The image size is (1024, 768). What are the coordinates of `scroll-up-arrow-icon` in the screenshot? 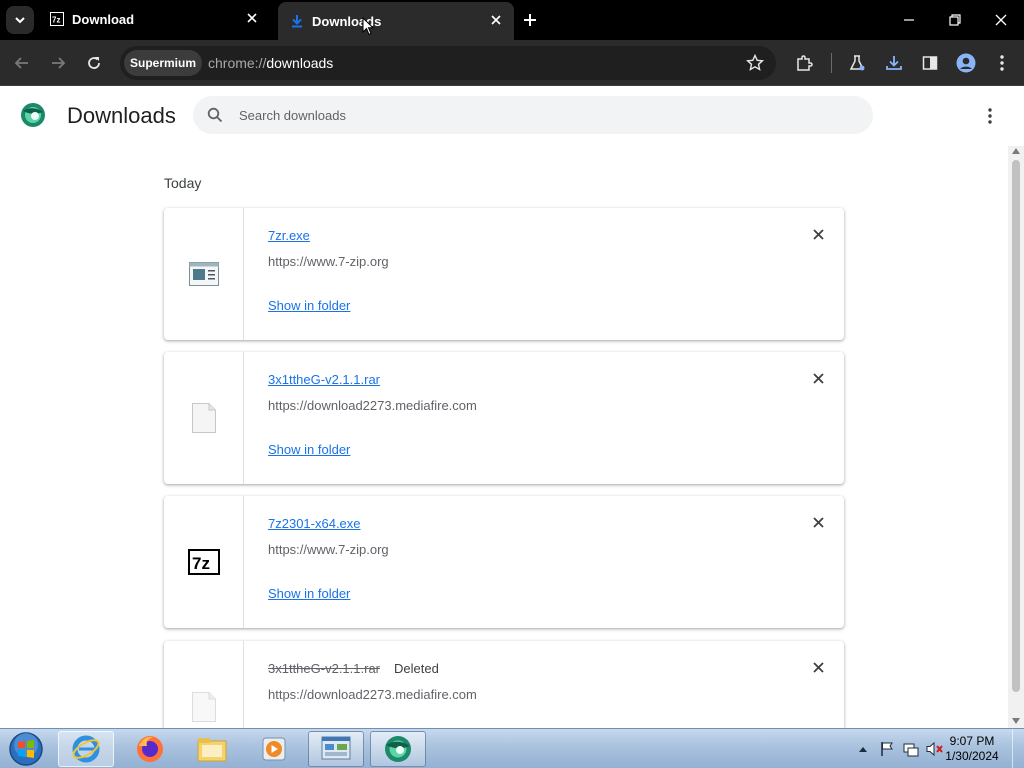 It's located at (1016, 151).